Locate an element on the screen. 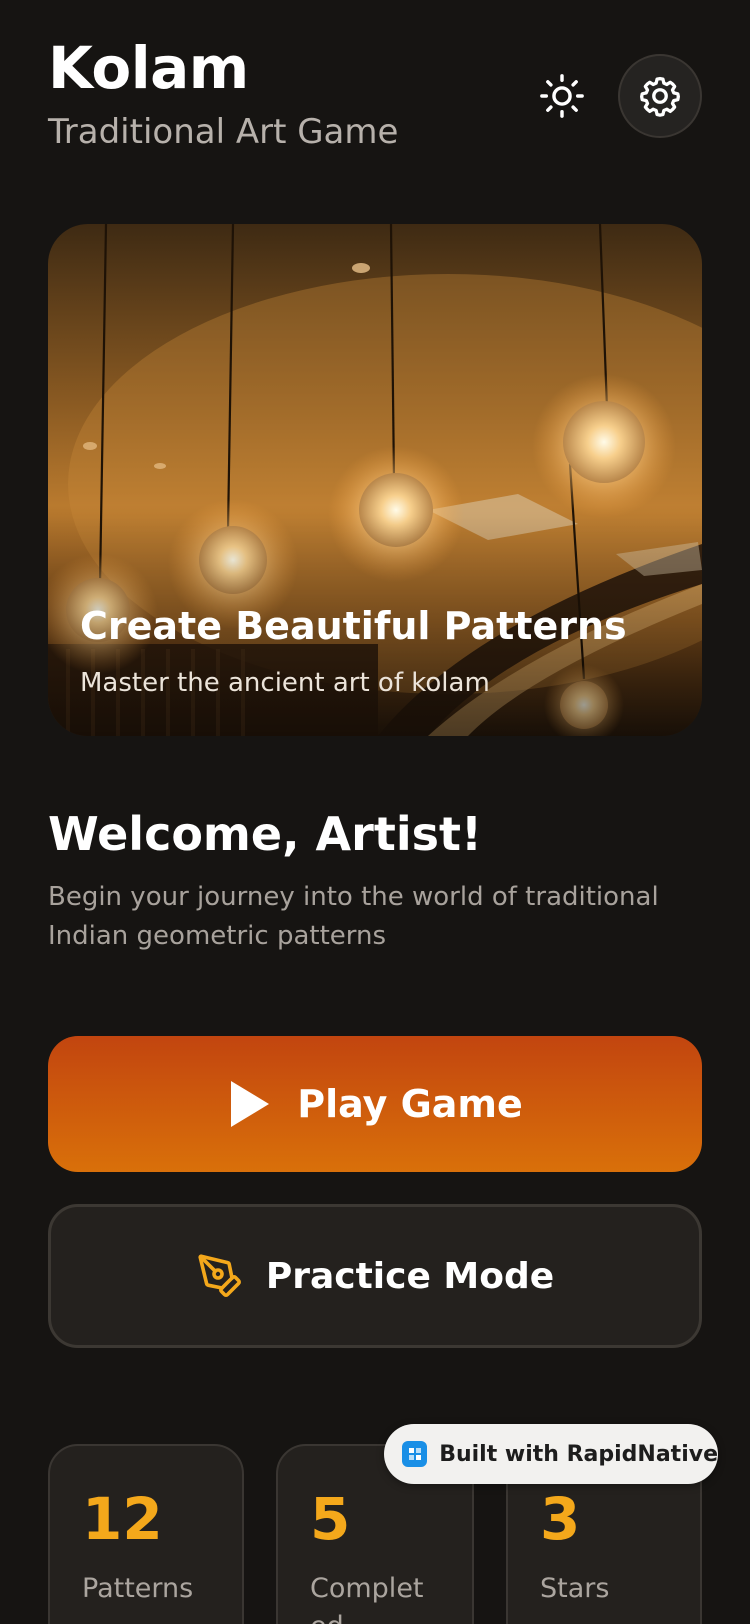  settings-button is located at coordinates (660, 96).